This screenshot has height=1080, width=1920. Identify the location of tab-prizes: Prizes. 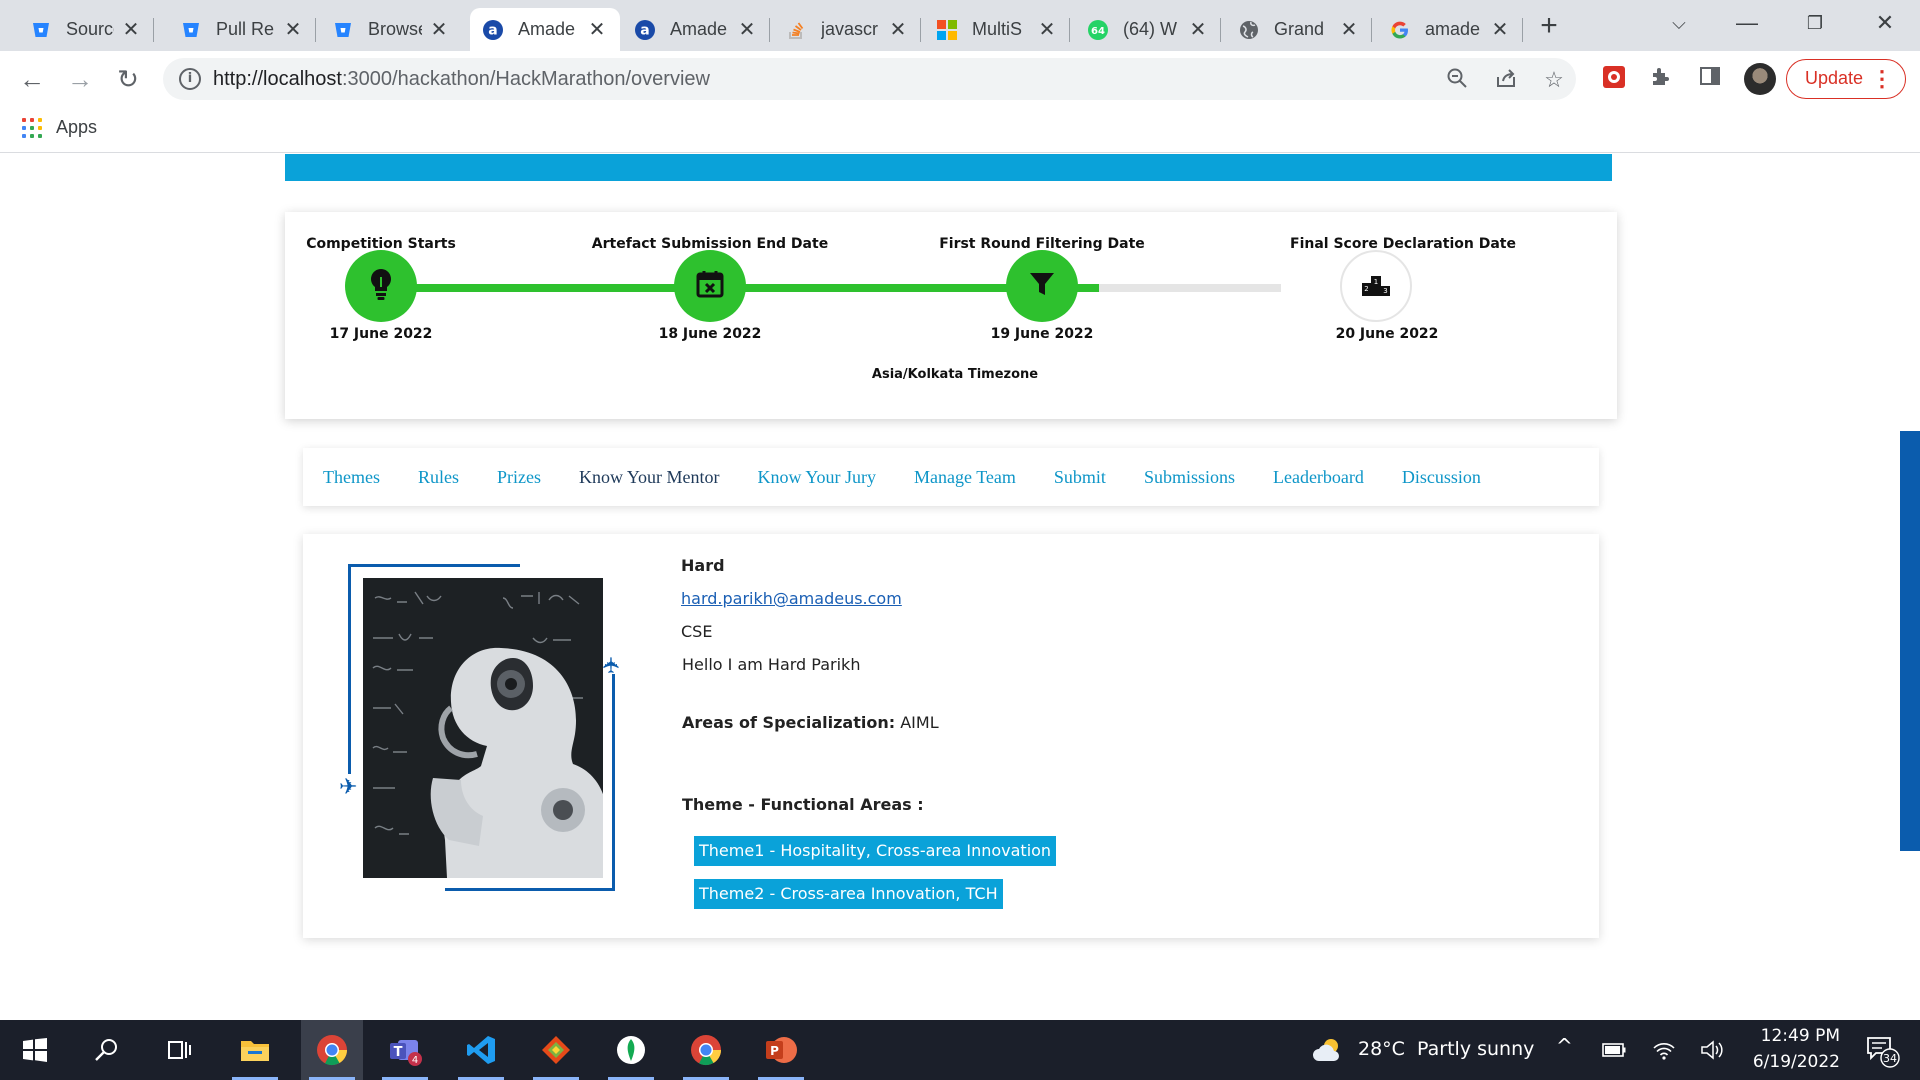
(519, 477).